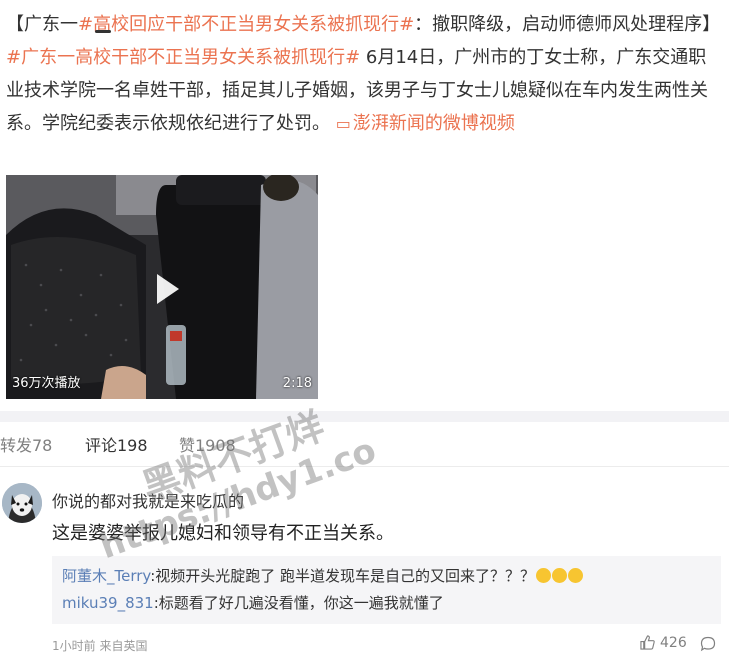  Describe the element at coordinates (298, 603) in the screenshot. I see `reply-text: :标题看了好几遍没看懂，你这一遍我就懂了` at that location.